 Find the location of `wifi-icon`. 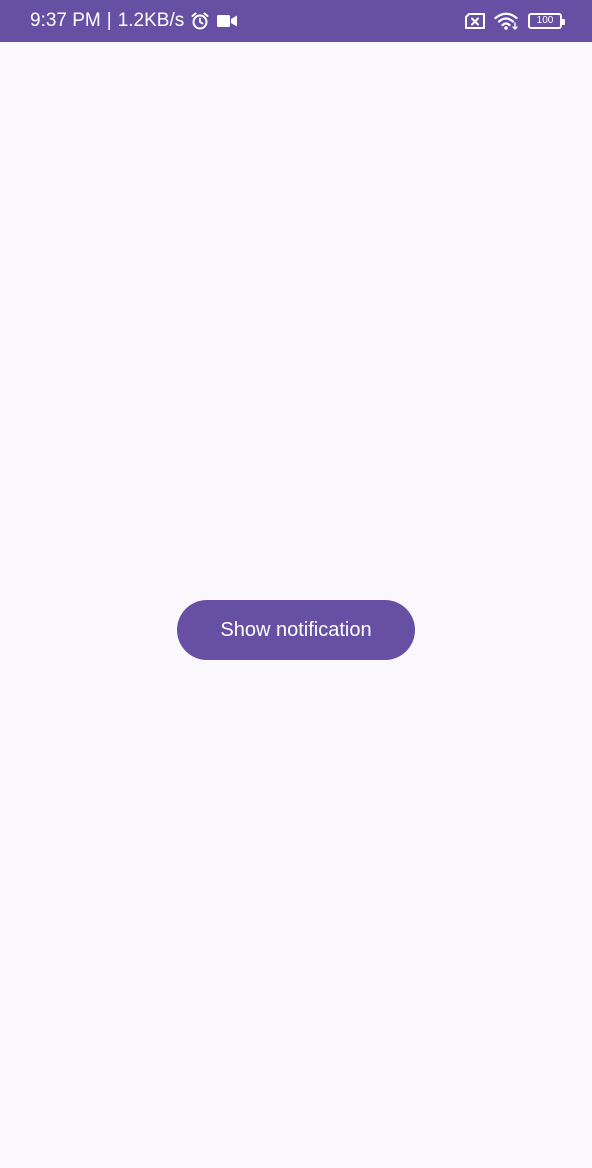

wifi-icon is located at coordinates (507, 21).